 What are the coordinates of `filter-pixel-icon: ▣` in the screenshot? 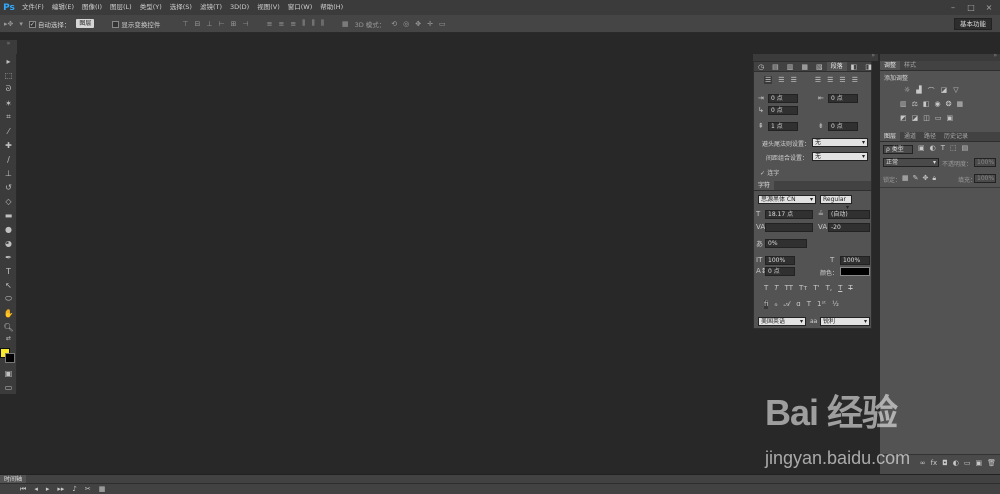 It's located at (921, 148).